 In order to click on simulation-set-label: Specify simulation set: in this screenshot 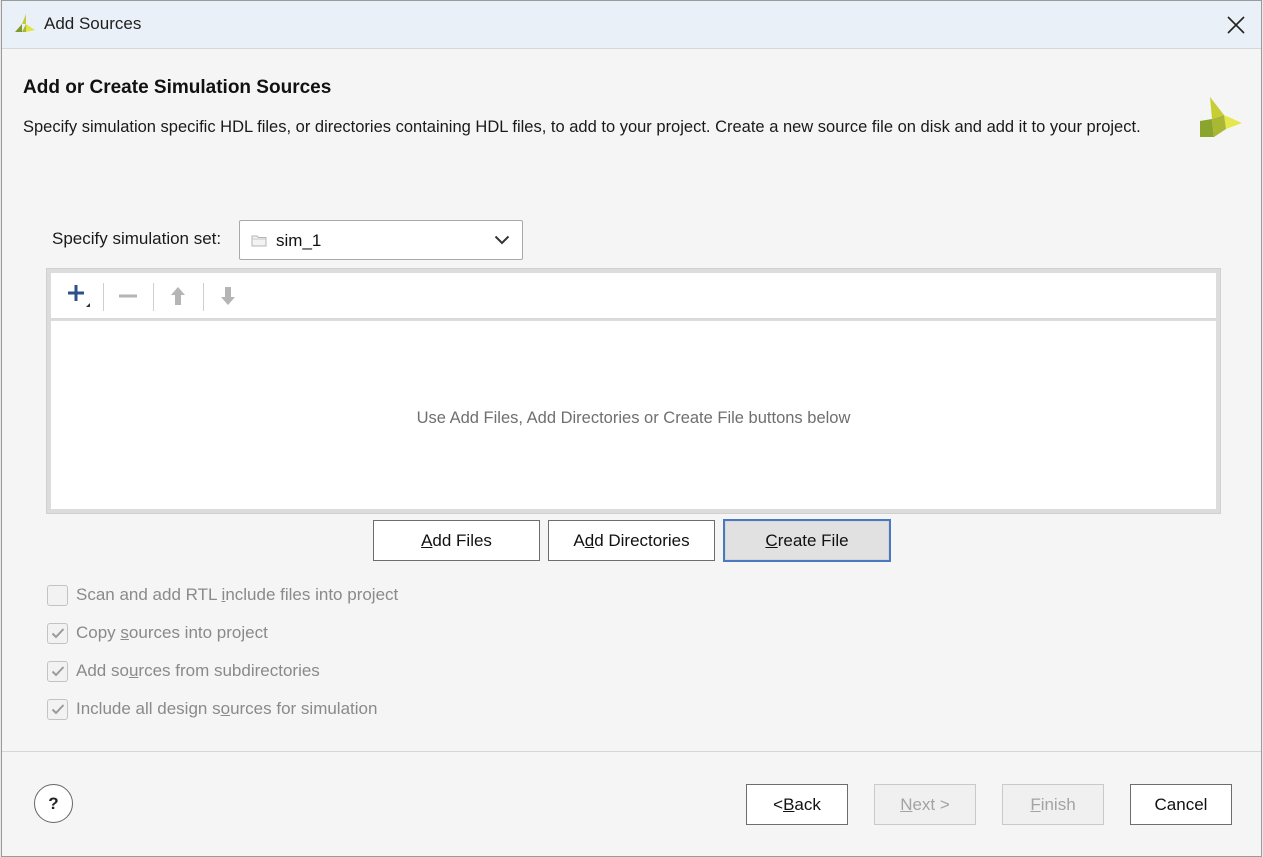, I will do `click(137, 238)`.